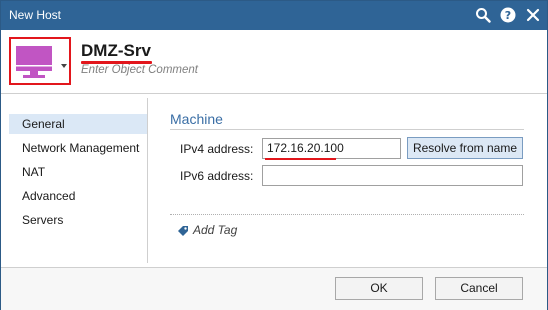 The height and width of the screenshot is (310, 548). I want to click on sidebar-item-label: NAT, so click(34, 172).